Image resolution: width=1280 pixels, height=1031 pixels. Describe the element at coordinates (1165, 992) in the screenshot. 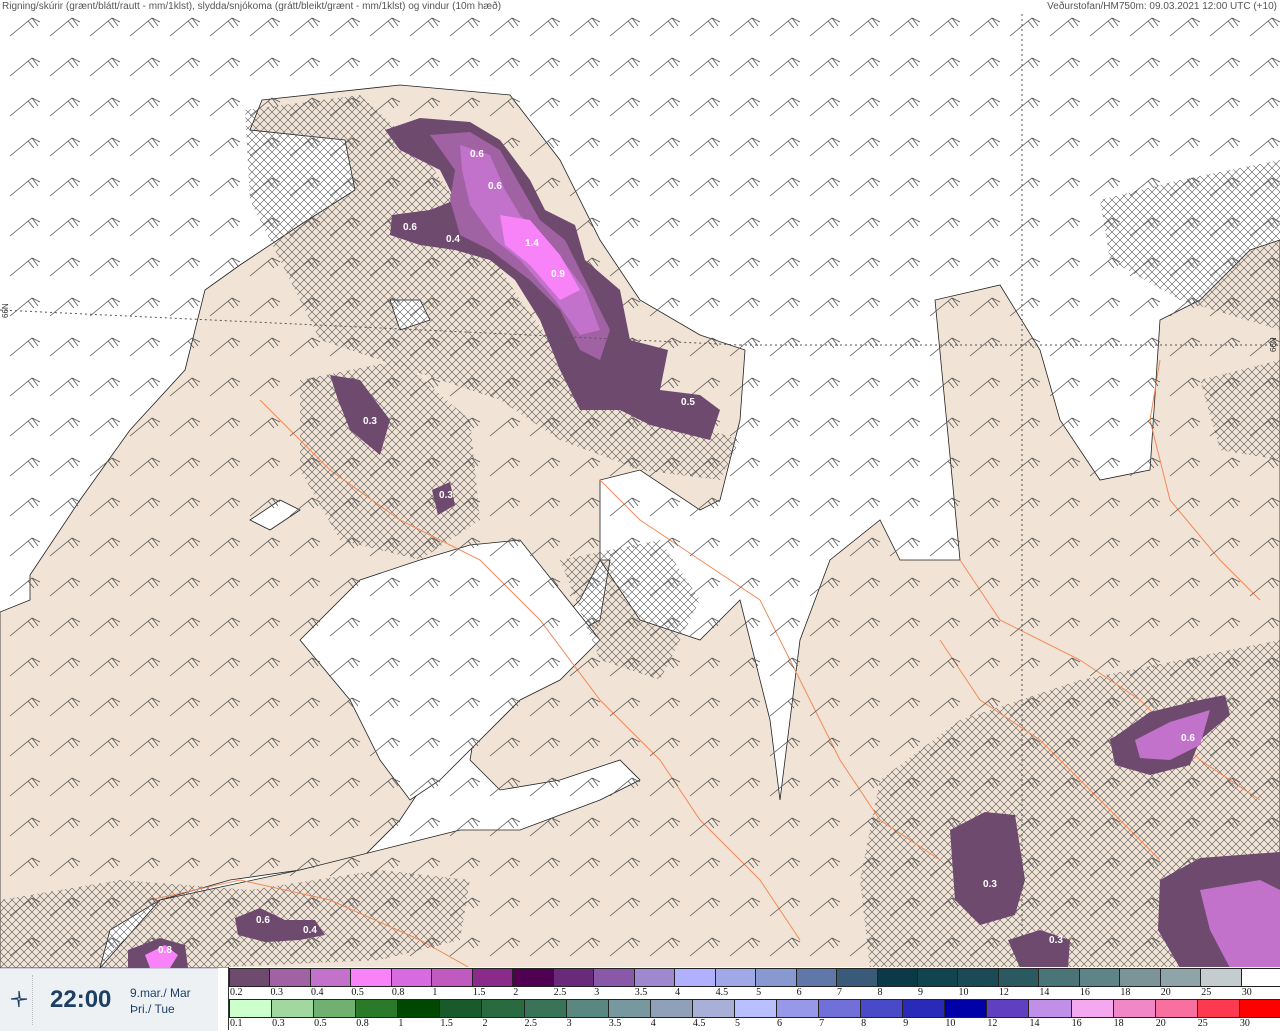

I see `snow-legend-label: 20` at that location.